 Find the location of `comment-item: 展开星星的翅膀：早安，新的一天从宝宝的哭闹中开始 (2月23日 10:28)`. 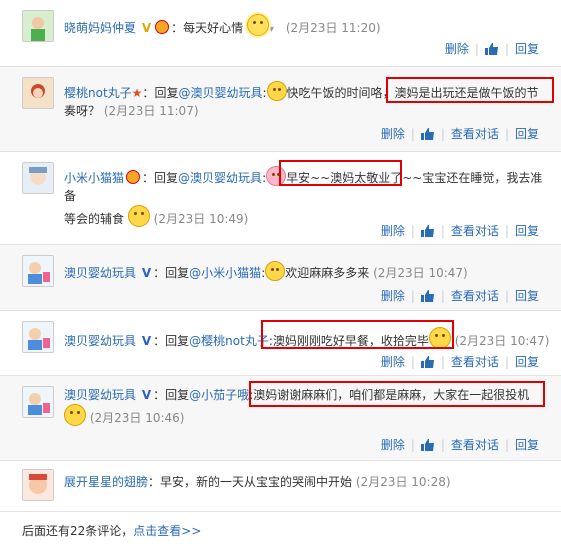

comment-item: 展开星星的翅膀：早安，新的一天从宝宝的哭闹中开始 (2月23日 10:28) is located at coordinates (280, 486).